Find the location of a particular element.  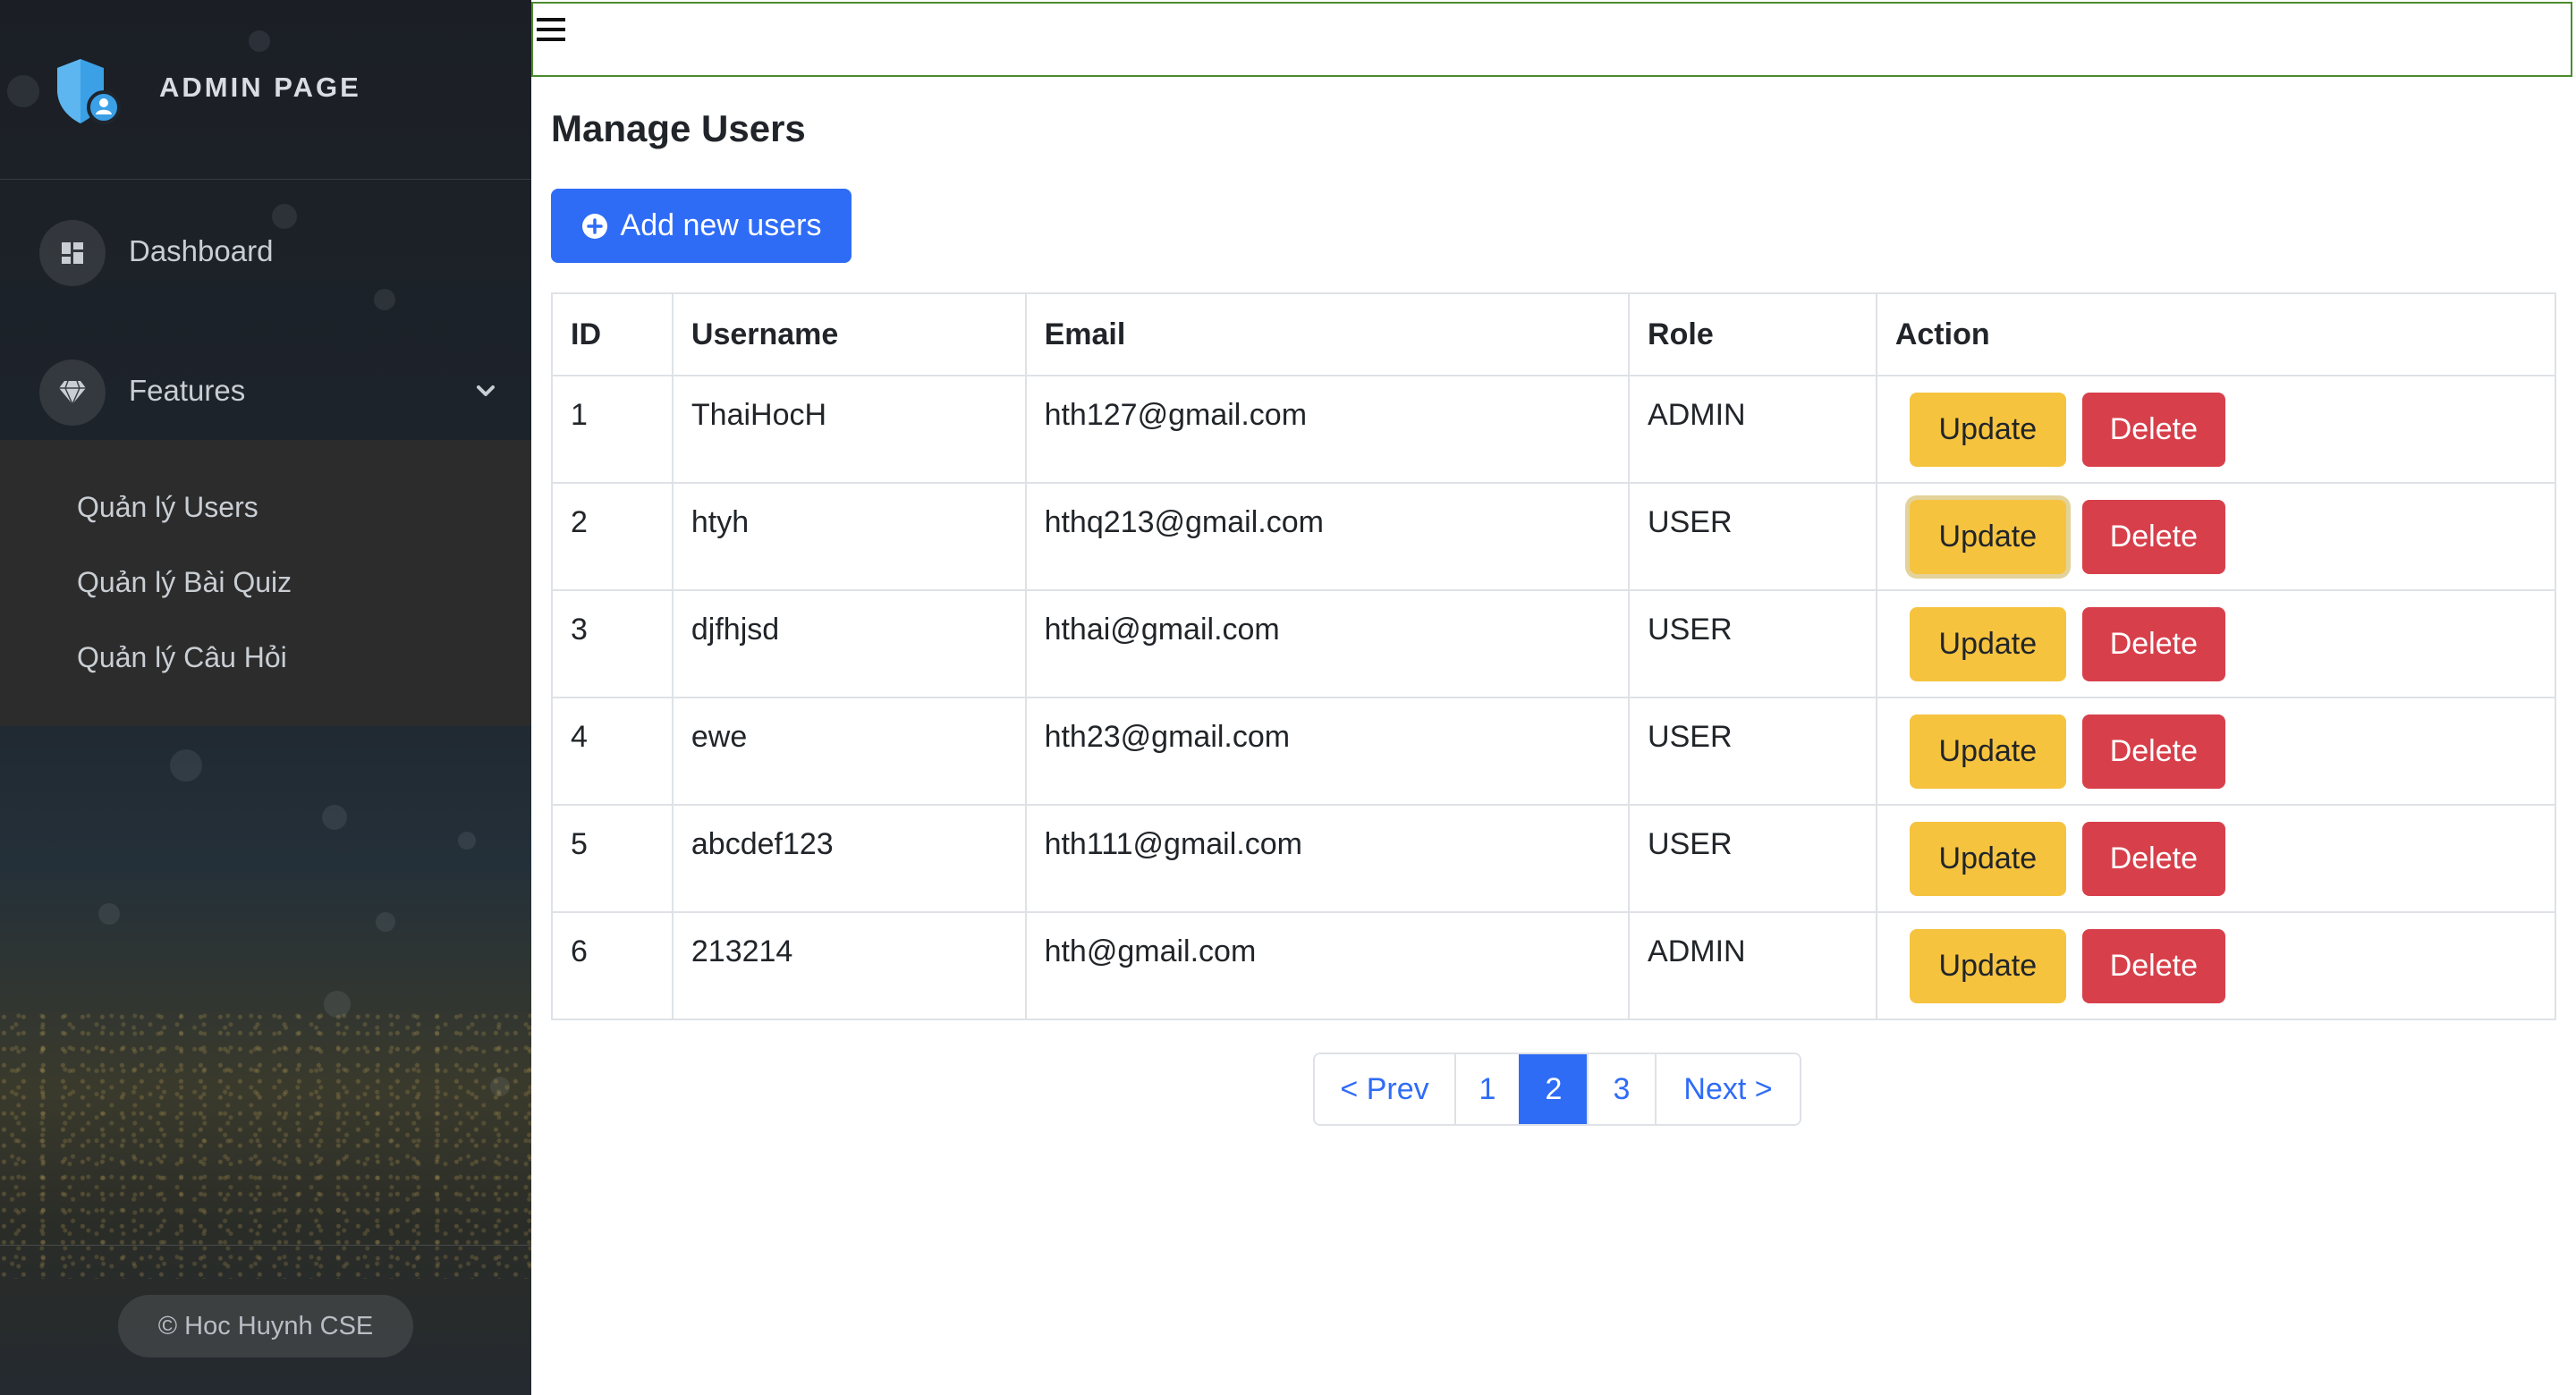

cell-email: hth@gmail.com is located at coordinates (1327, 965).